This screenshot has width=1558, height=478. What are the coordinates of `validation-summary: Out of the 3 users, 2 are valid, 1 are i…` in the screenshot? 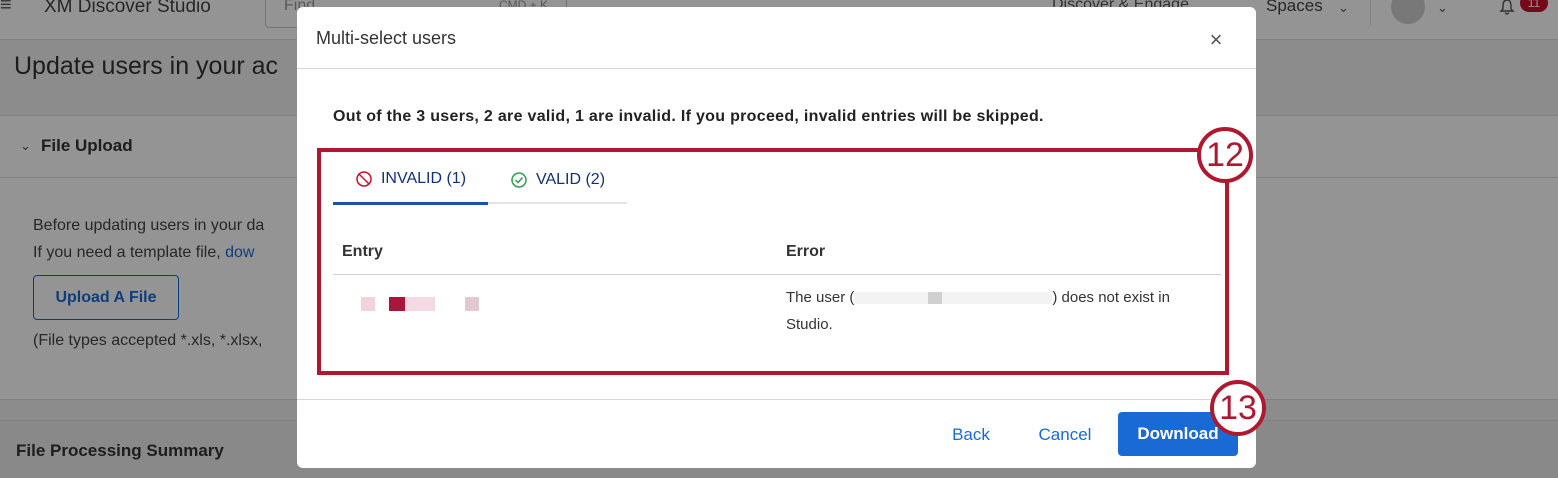 It's located at (688, 116).